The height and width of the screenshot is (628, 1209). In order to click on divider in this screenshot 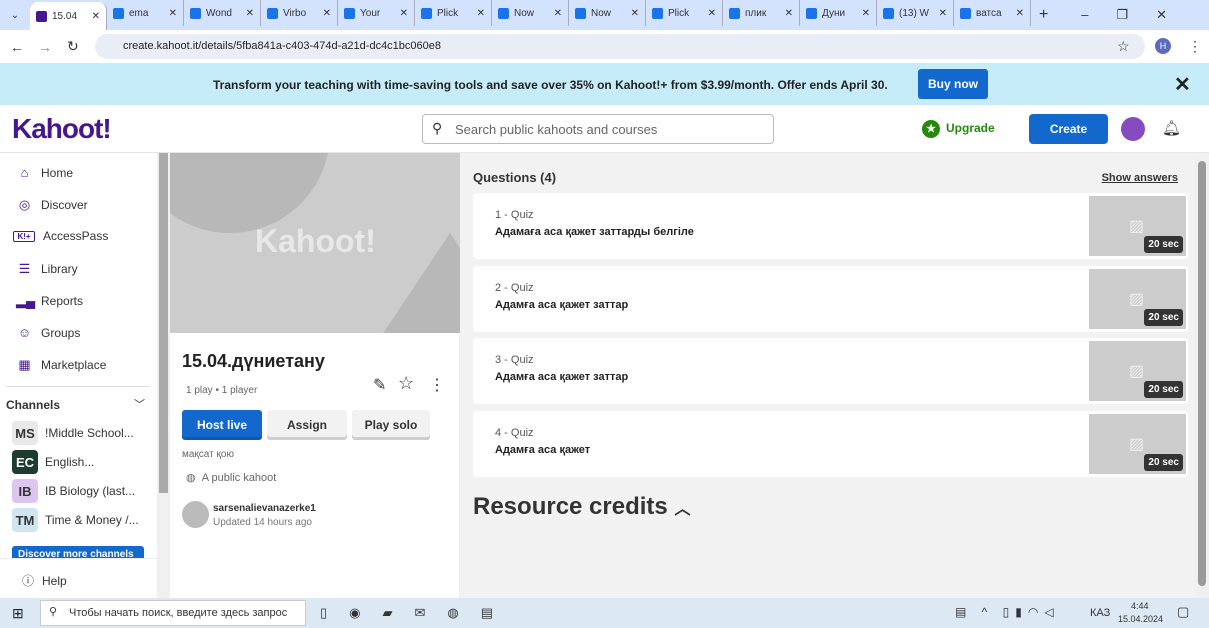, I will do `click(78, 386)`.